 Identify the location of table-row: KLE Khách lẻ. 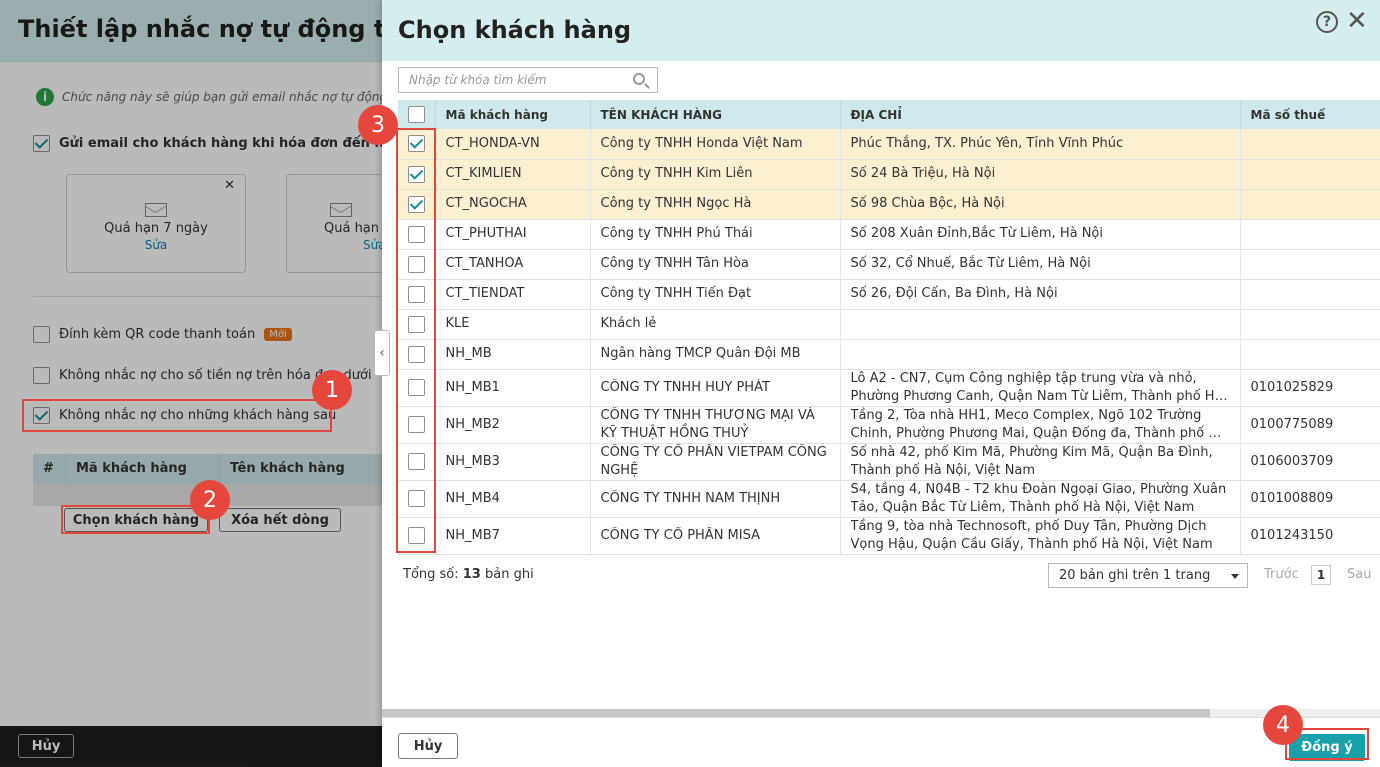
(889, 324).